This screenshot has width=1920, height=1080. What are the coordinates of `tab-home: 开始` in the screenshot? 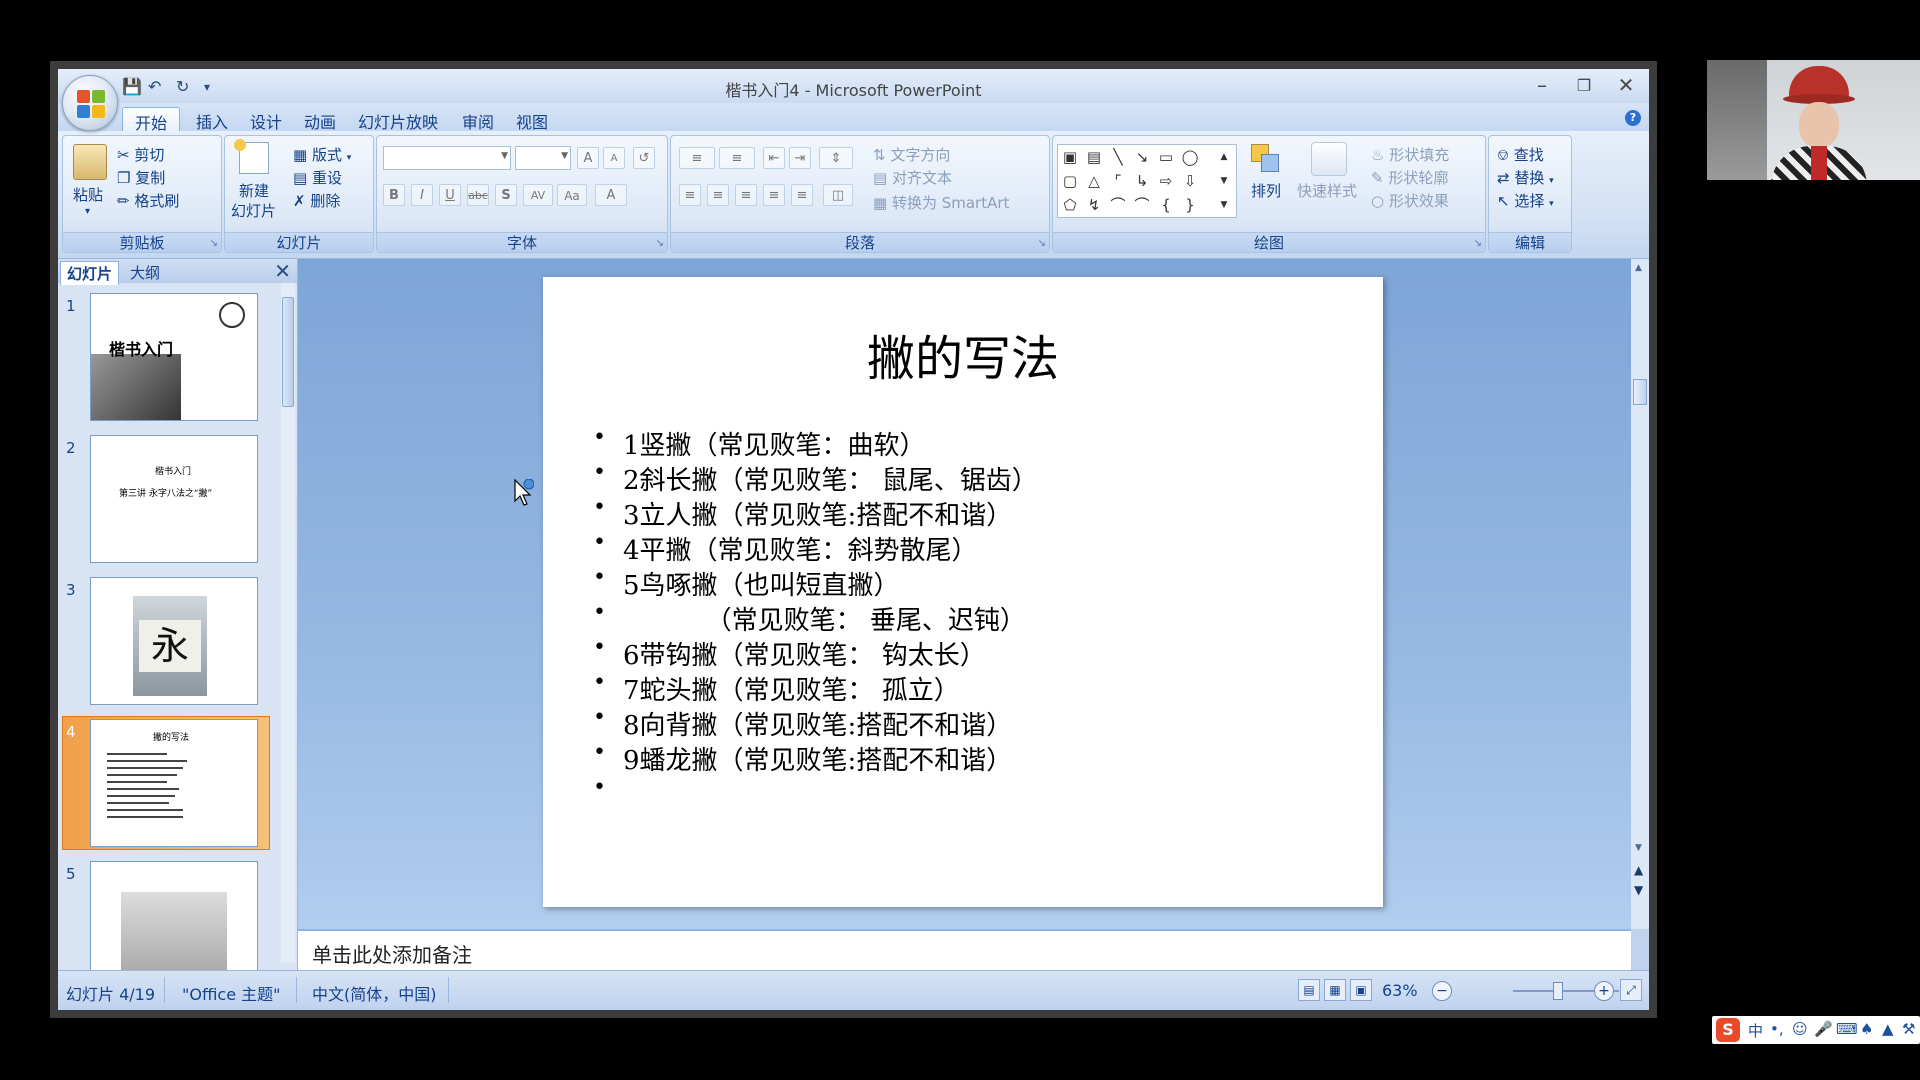 It's located at (151, 120).